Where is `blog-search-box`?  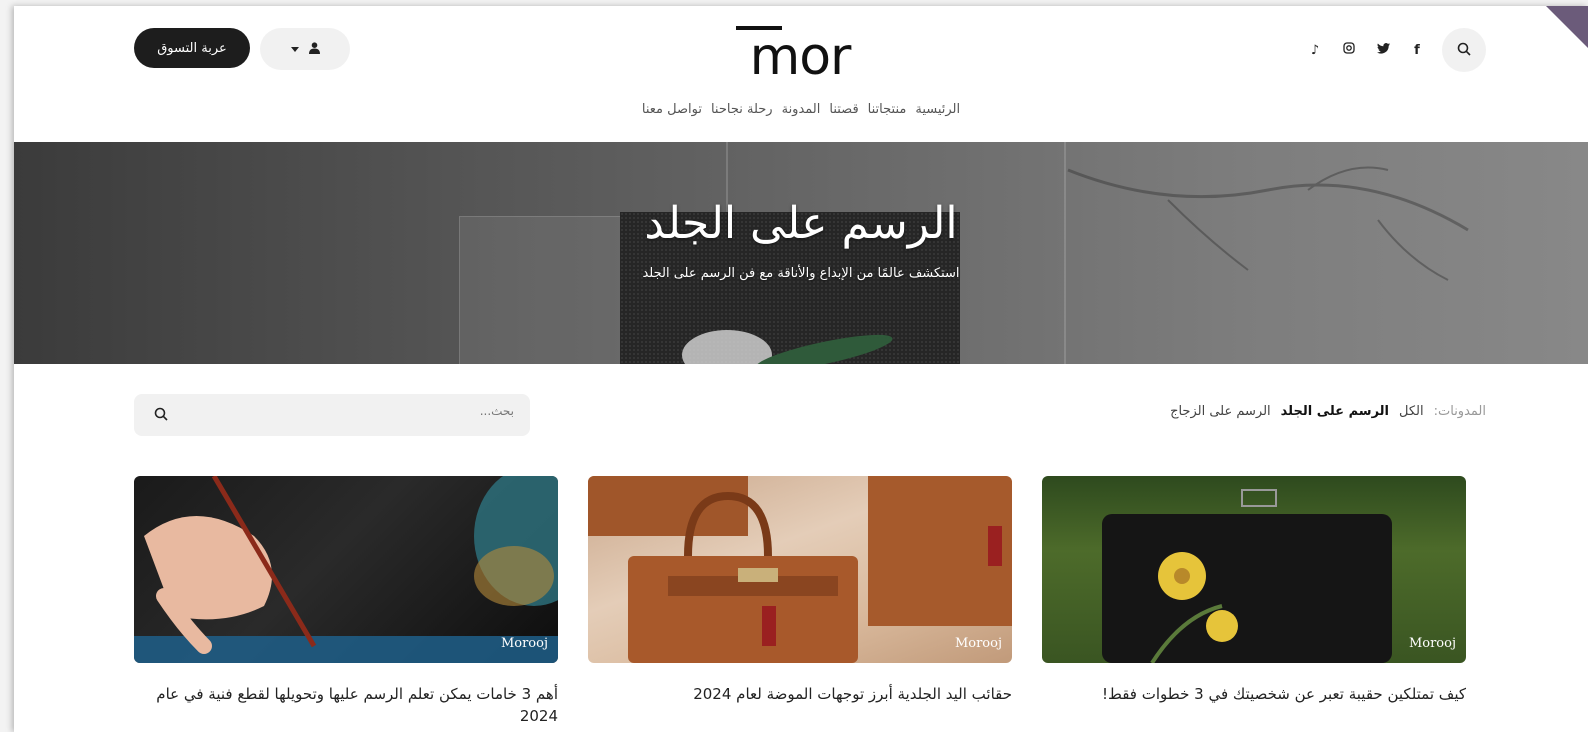 blog-search-box is located at coordinates (332, 415).